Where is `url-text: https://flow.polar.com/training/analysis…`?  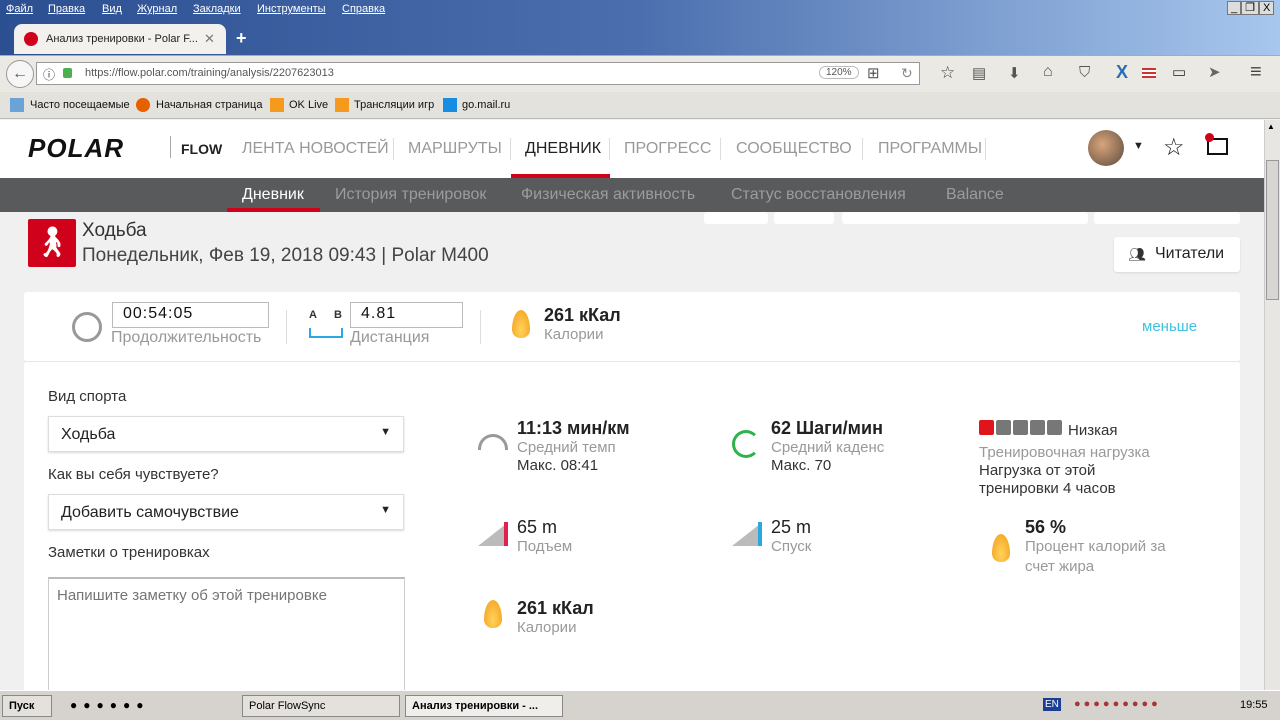
url-text: https://flow.polar.com/training/analysis… is located at coordinates (209, 73).